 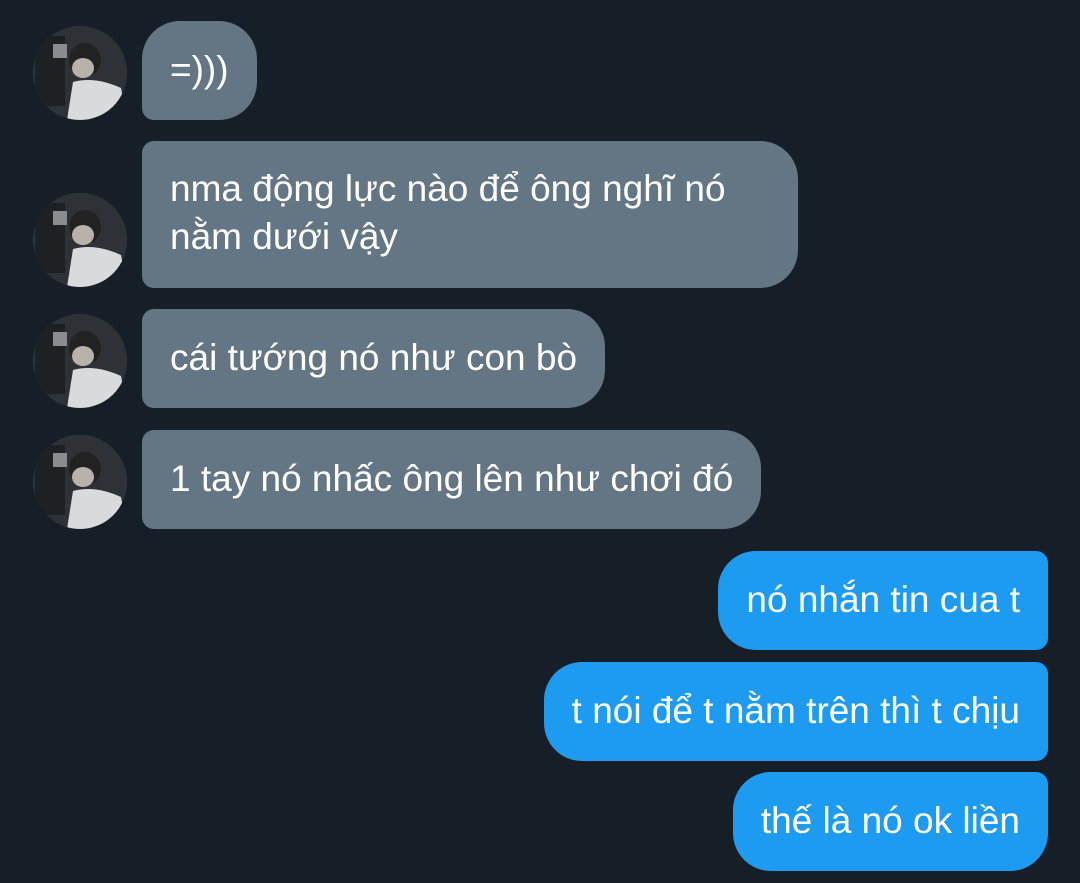 I want to click on message-text: 1 tay nó nhấc ông lên như chơi đó, so click(x=452, y=478).